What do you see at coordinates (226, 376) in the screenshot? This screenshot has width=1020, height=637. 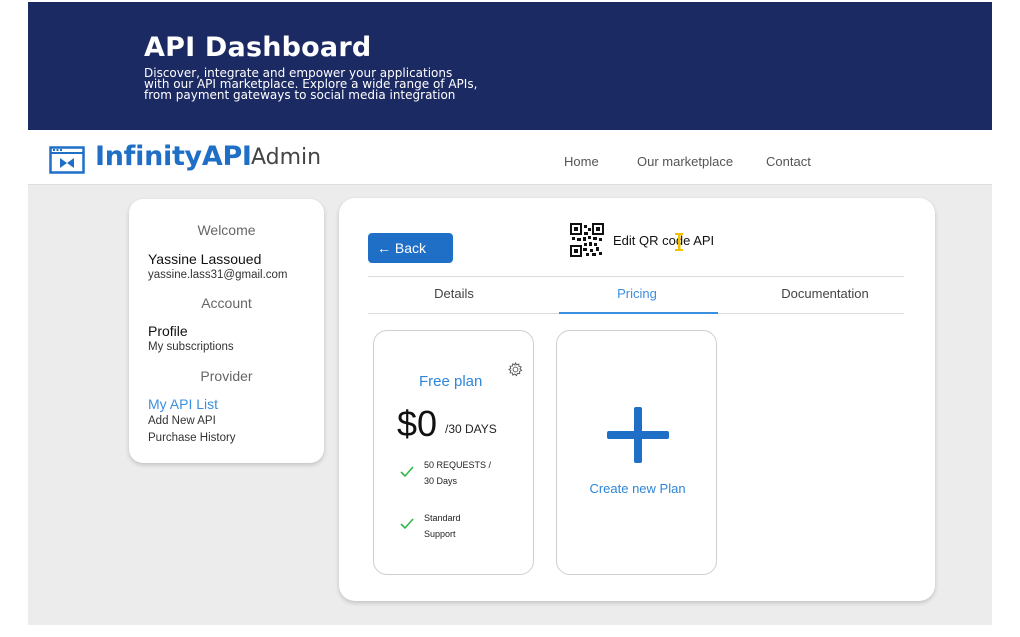 I see `sidebar-provider-heading: Provider` at bounding box center [226, 376].